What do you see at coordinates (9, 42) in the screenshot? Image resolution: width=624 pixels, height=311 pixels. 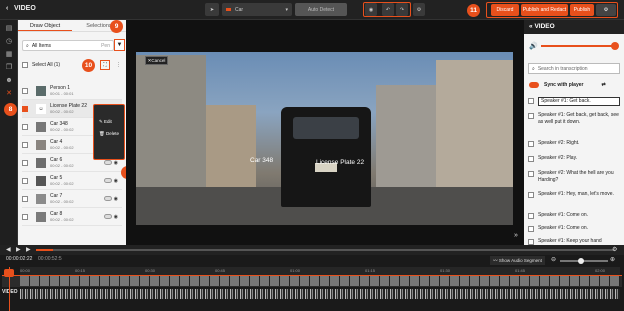 I see `clock-icon: ◷` at bounding box center [9, 42].